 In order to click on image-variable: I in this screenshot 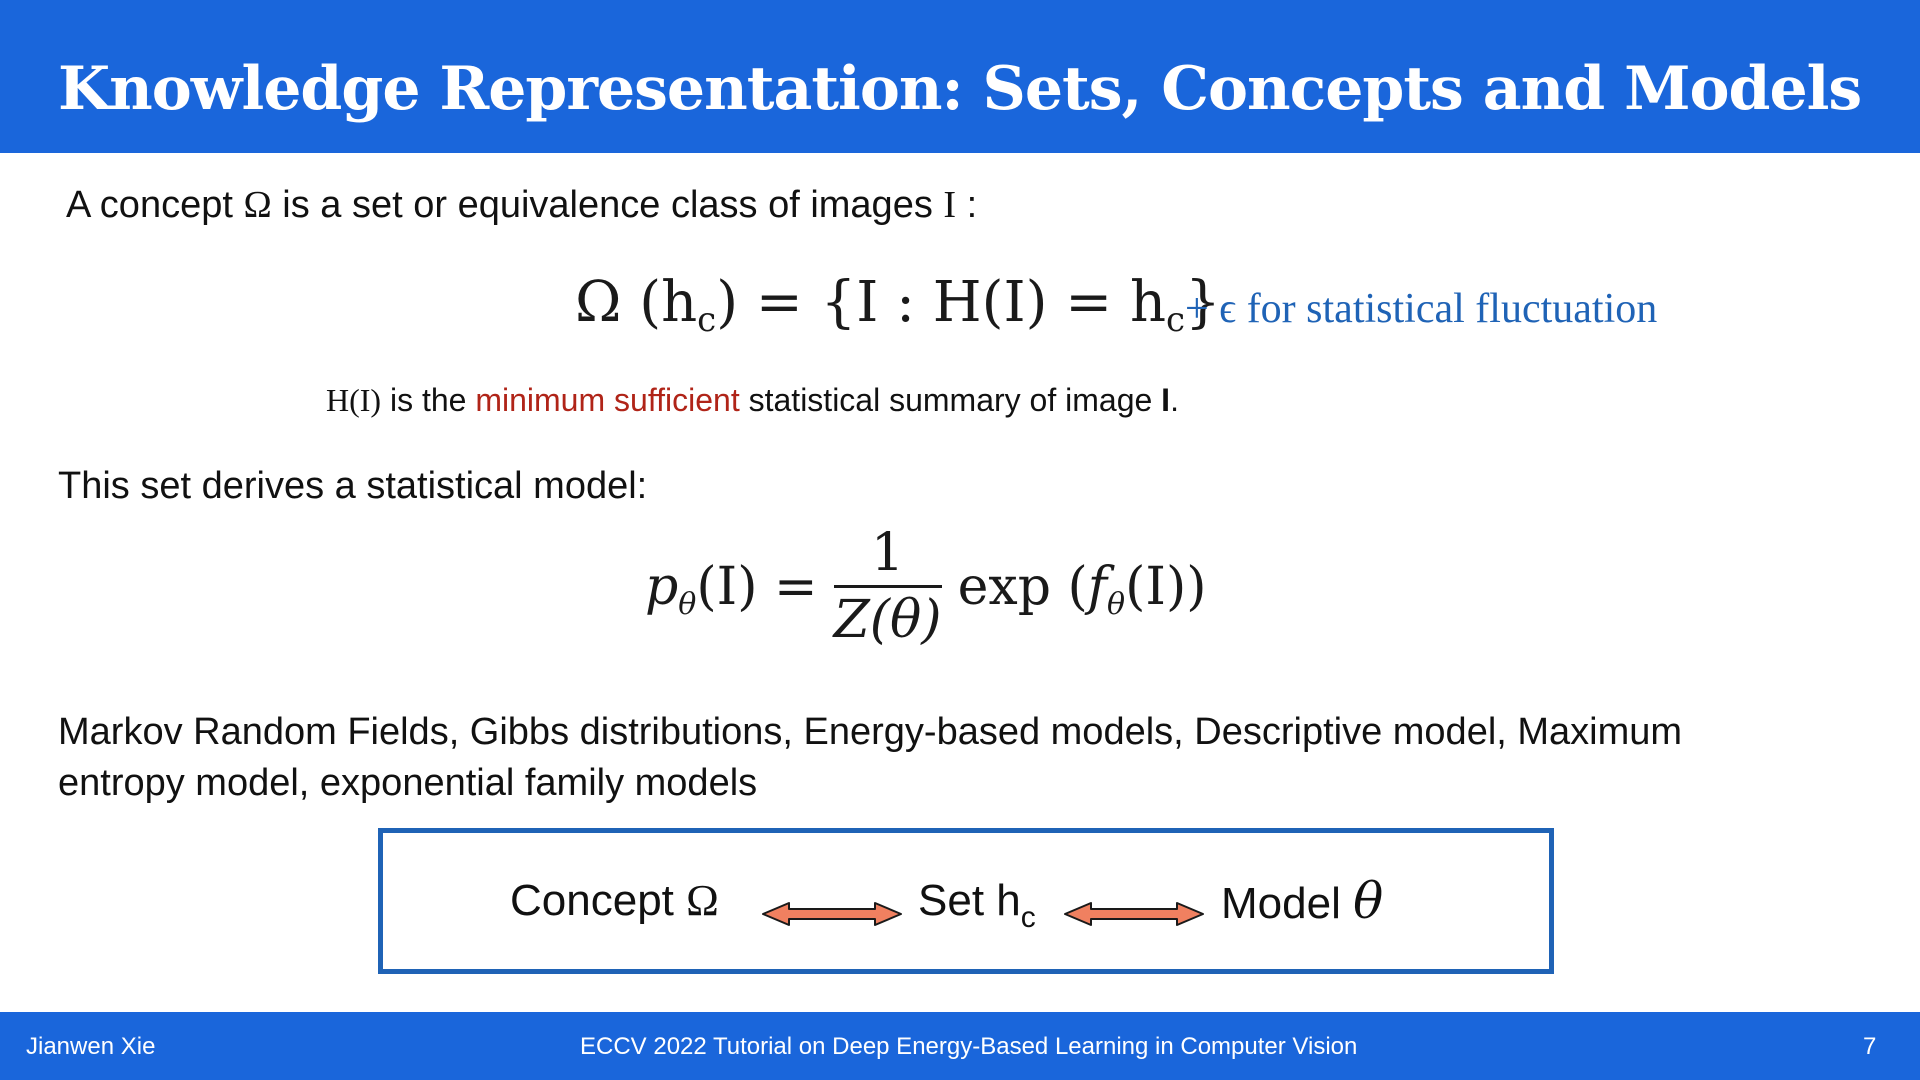, I will do `click(950, 205)`.